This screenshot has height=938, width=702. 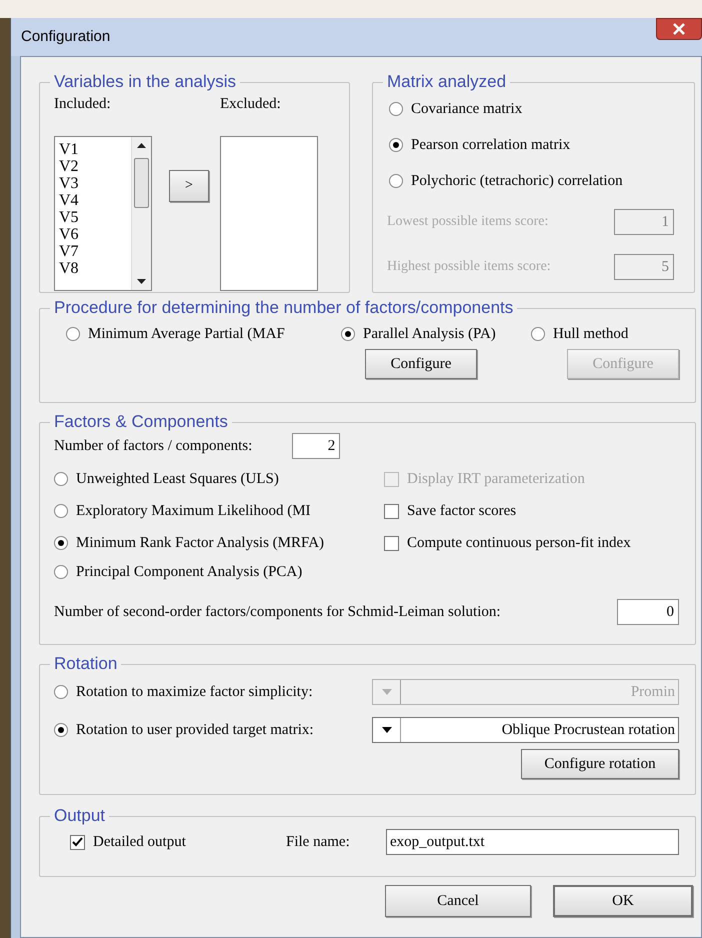 I want to click on input-field: 2, so click(x=316, y=446).